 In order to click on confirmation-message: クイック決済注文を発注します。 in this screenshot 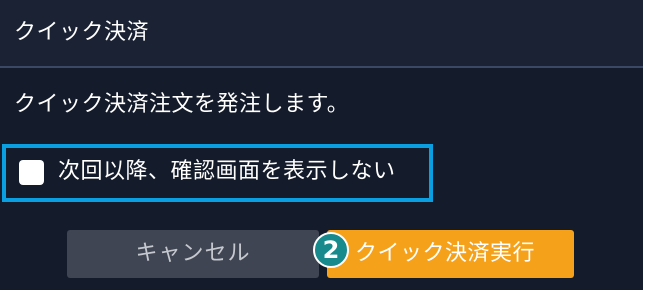, I will do `click(182, 104)`.